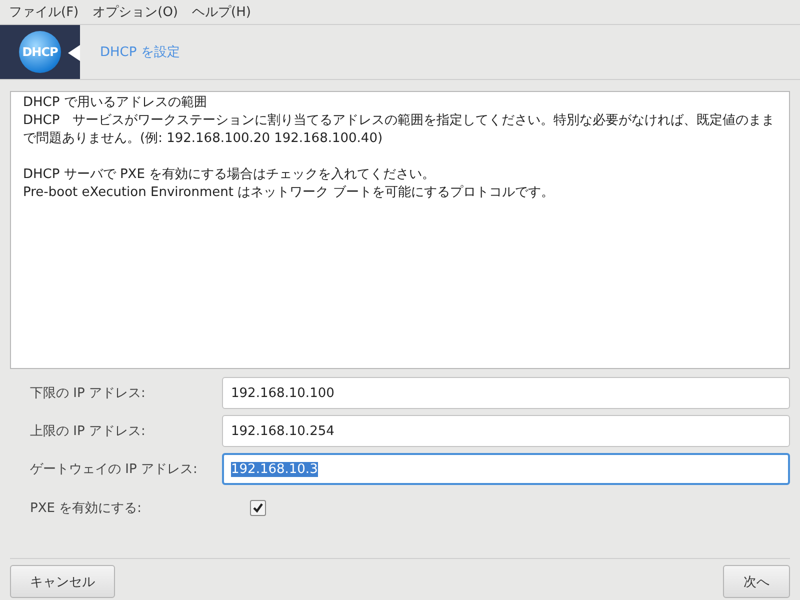 The height and width of the screenshot is (600, 800). I want to click on field-label: 下限の IP アドレス:, so click(88, 393).